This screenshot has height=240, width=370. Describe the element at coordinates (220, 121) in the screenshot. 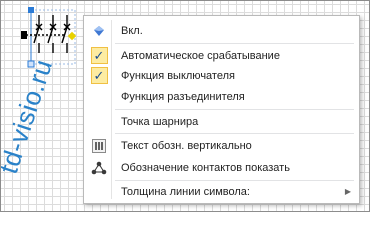

I see `menu-item-hinge-point: Точка шарнира` at that location.